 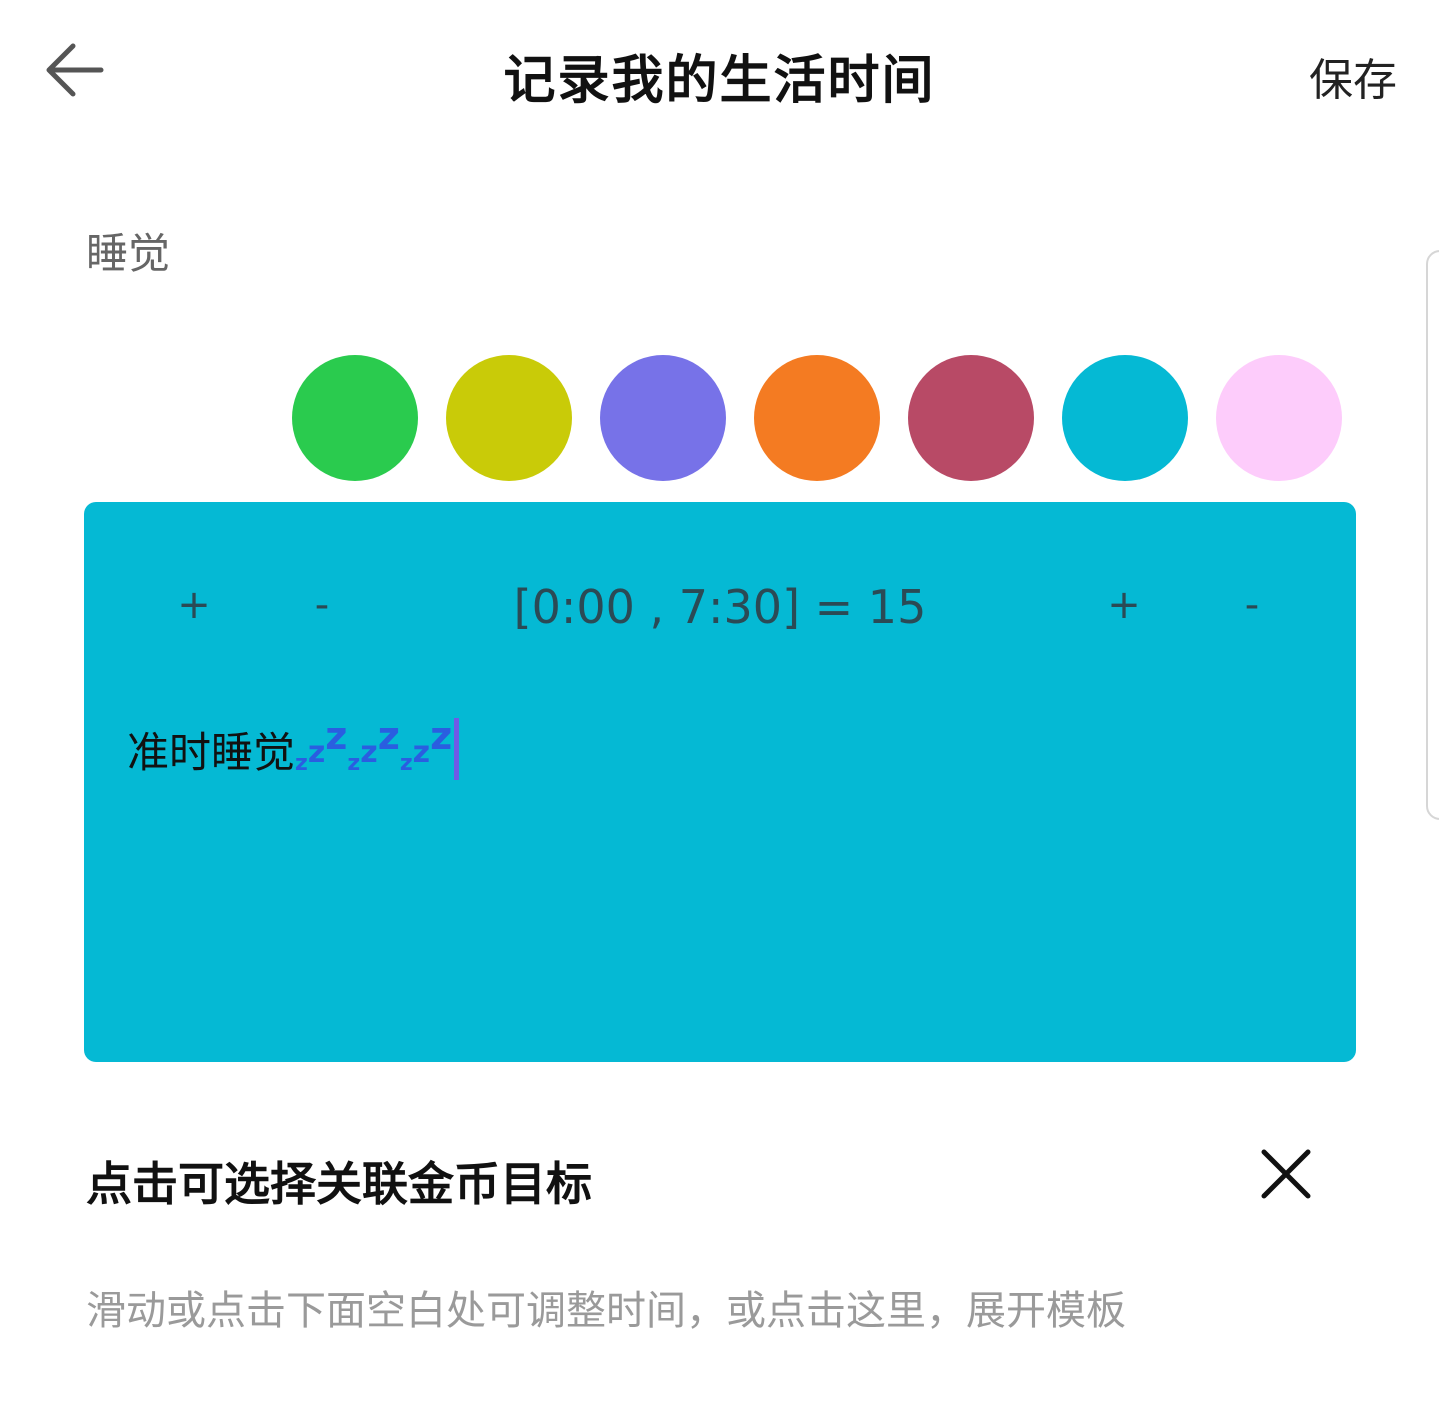 I want to click on coin-goal-link: 点击可选择关联金币目标, so click(x=339, y=1181).